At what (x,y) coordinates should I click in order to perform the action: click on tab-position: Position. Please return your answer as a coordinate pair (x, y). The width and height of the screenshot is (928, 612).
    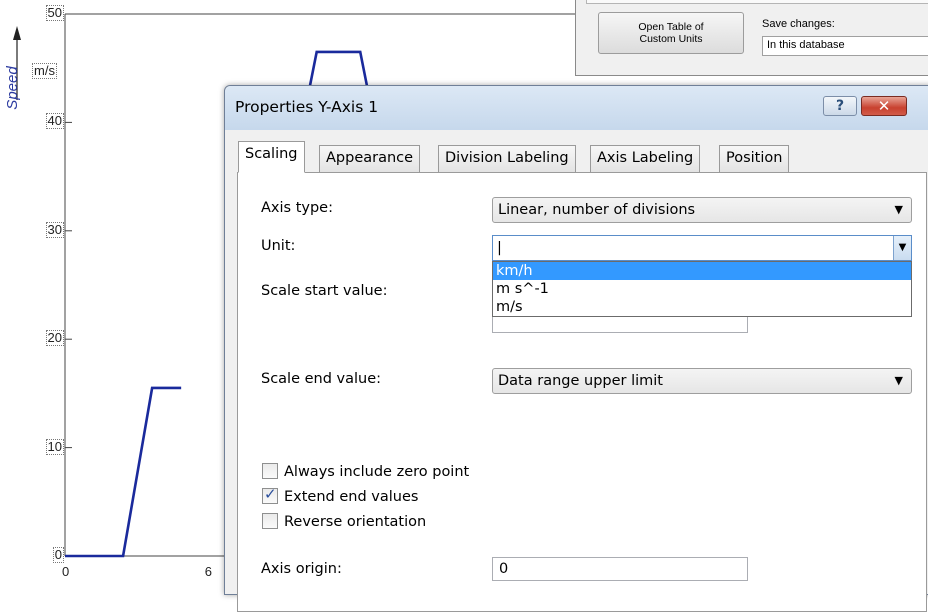
    Looking at the image, I should click on (754, 158).